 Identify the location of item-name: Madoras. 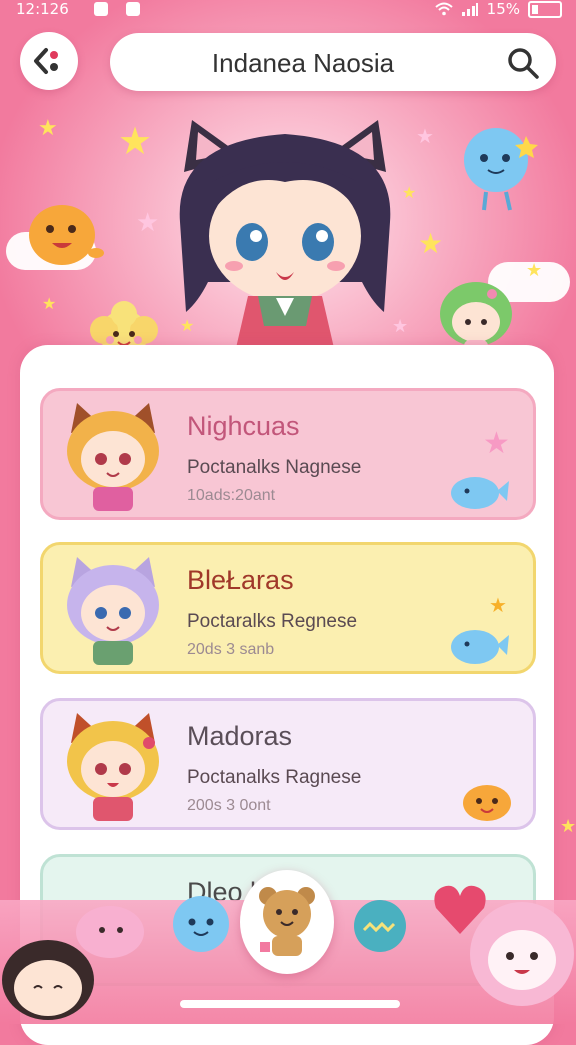
(240, 736).